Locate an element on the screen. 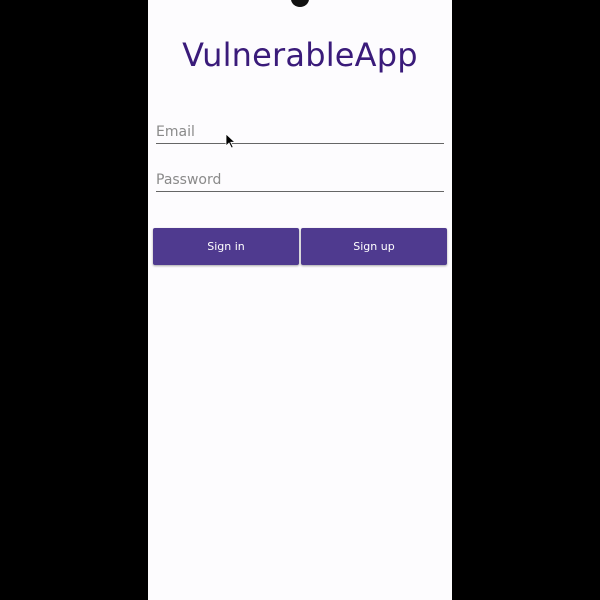 This screenshot has width=600, height=600. email-field is located at coordinates (300, 132).